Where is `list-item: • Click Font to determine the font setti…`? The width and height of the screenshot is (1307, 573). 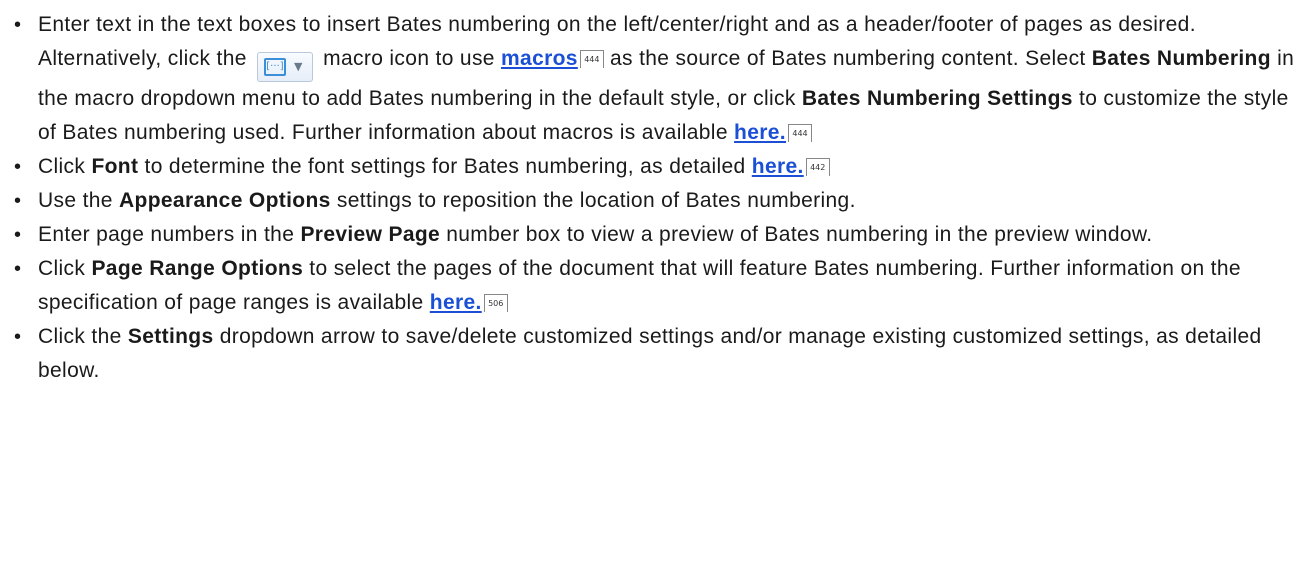
list-item: • Click Font to determine the font setti… is located at coordinates (655, 167).